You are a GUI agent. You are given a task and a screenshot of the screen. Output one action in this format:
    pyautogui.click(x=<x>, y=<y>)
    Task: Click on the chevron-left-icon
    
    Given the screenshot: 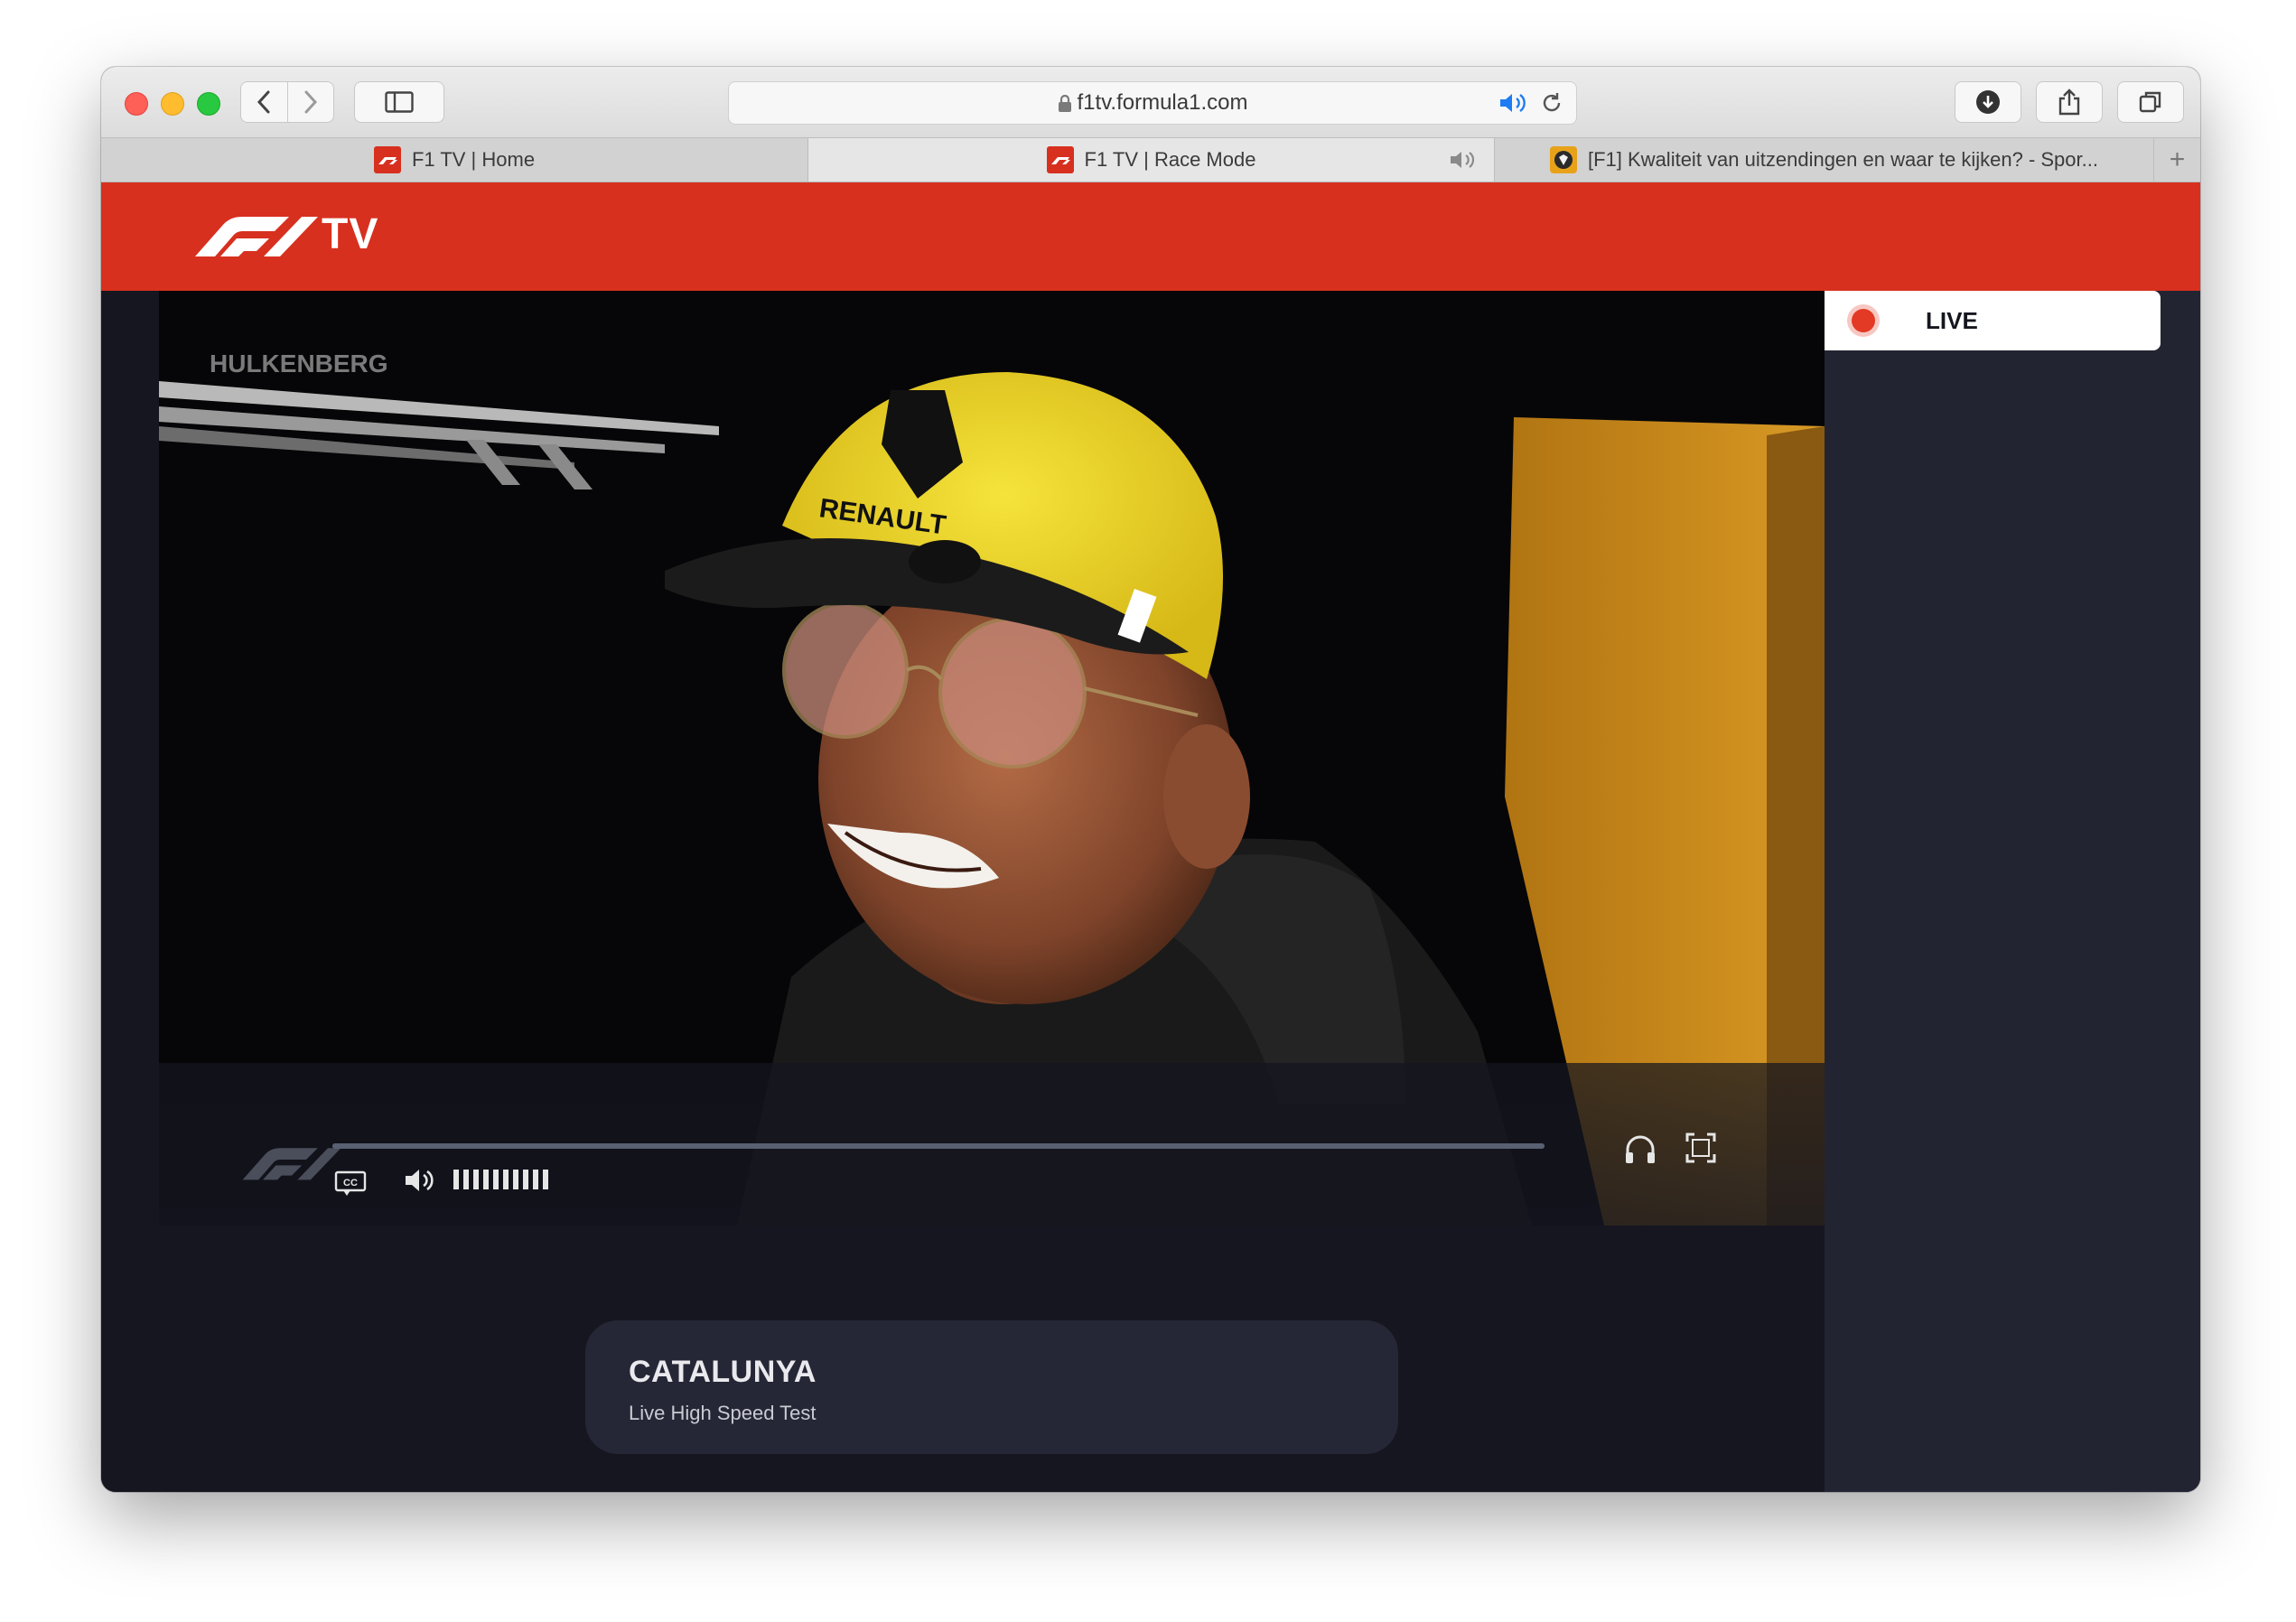 What is the action you would take?
    pyautogui.click(x=263, y=102)
    